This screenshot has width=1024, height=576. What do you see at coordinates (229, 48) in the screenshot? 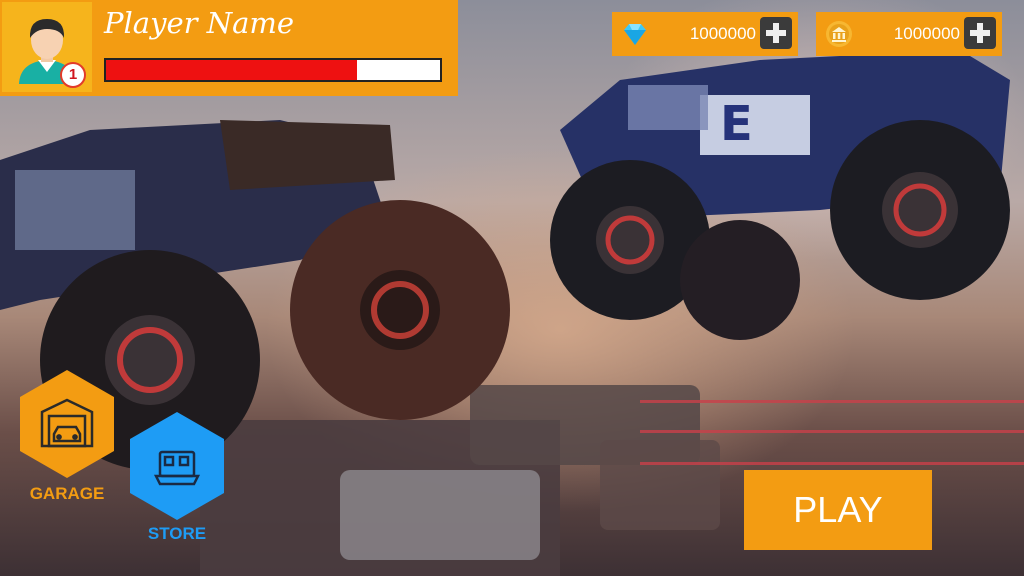
I see `player-profile-panel: 1 Player Name` at bounding box center [229, 48].